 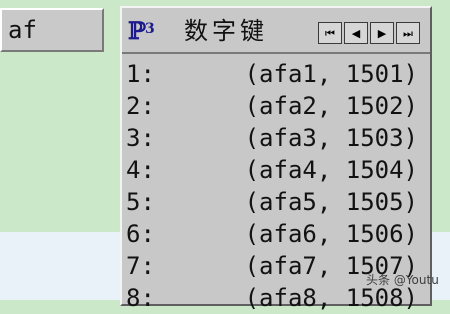 I want to click on first-page-button: ⏮, so click(x=330, y=33).